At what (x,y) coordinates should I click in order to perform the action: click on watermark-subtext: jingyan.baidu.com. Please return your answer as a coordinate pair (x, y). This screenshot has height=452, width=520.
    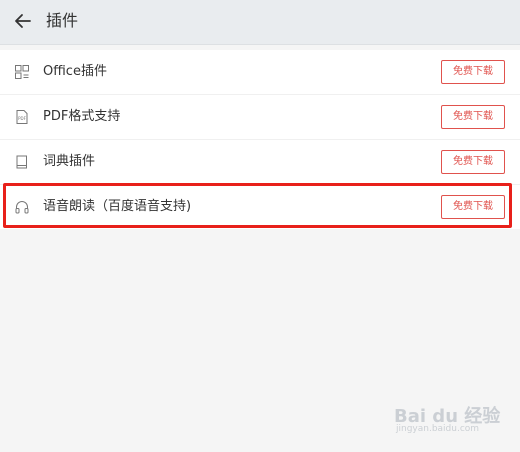
    Looking at the image, I should click on (438, 429).